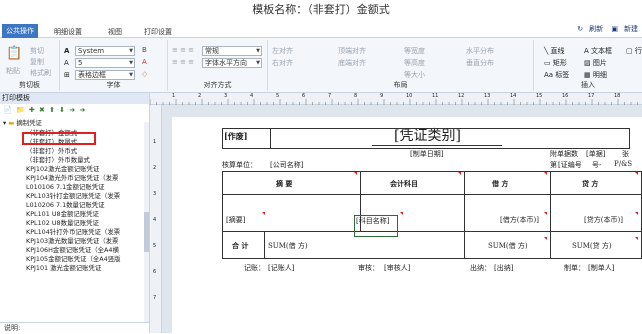 The image size is (642, 334). I want to click on unit-field: [公司名称], so click(286, 165).